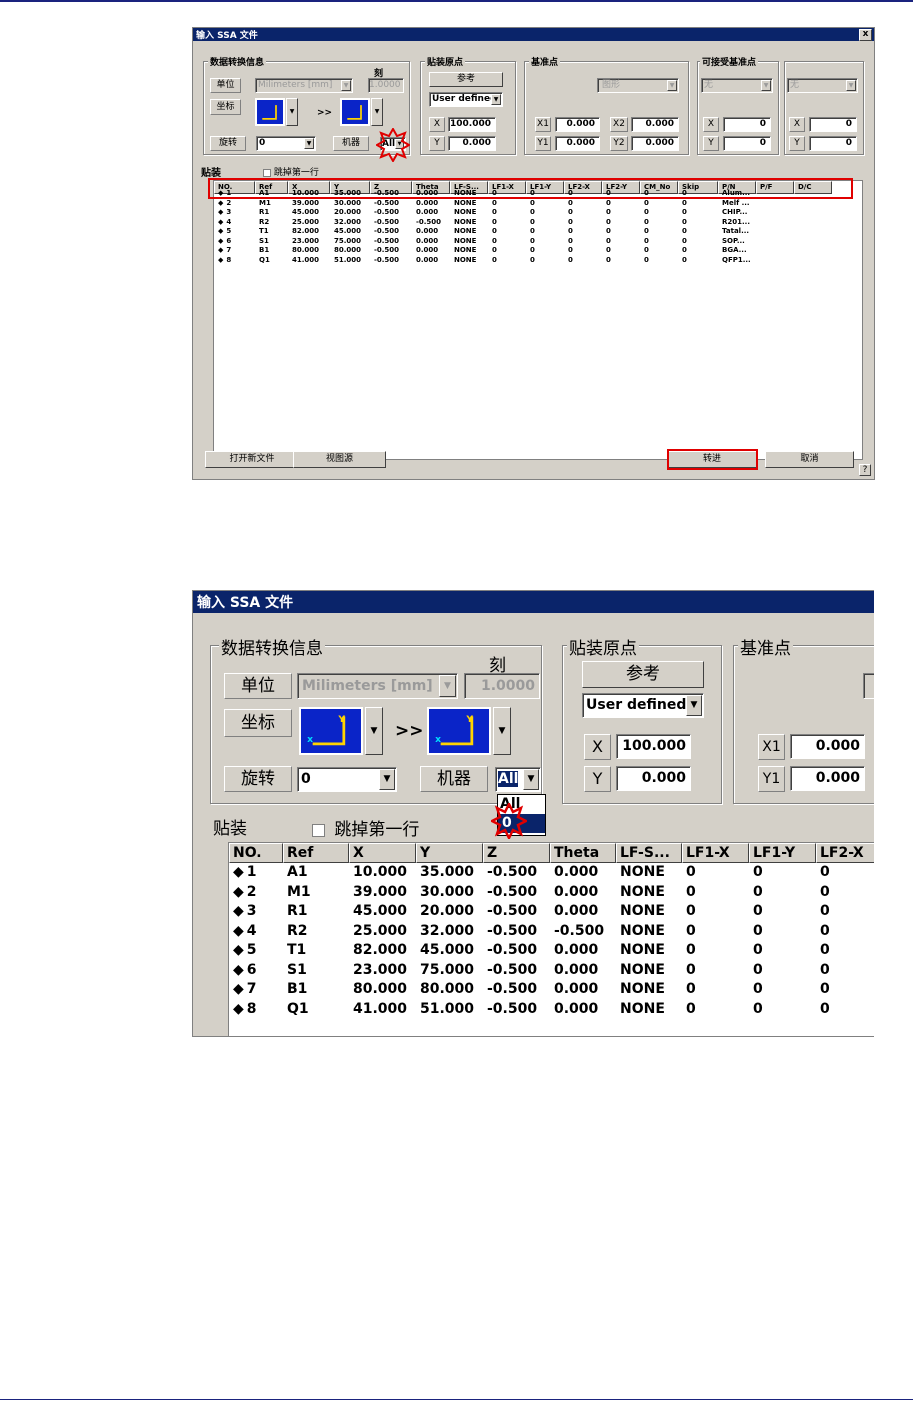 The height and width of the screenshot is (1402, 913). What do you see at coordinates (809, 459) in the screenshot?
I see `cancel-button: 取消` at bounding box center [809, 459].